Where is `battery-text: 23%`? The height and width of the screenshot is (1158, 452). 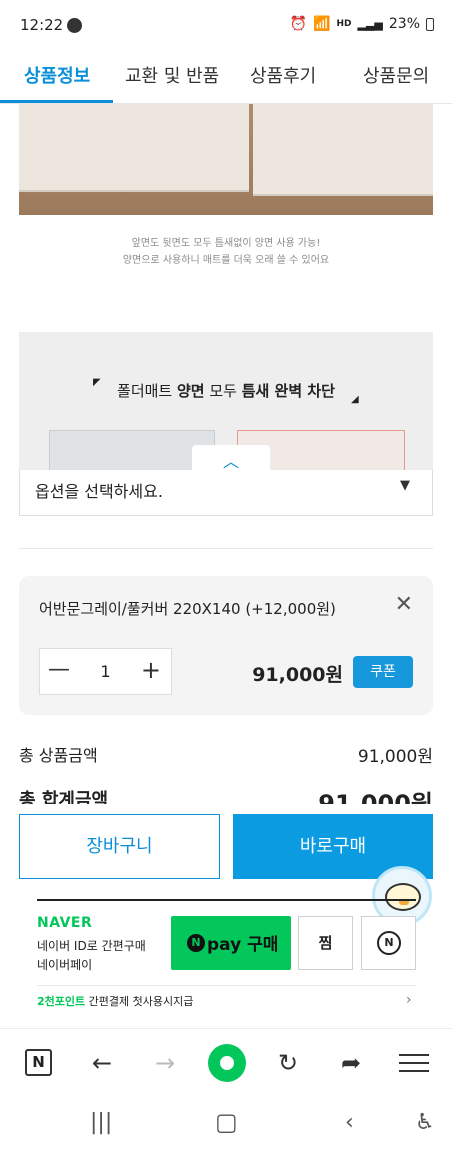 battery-text: 23% is located at coordinates (404, 24).